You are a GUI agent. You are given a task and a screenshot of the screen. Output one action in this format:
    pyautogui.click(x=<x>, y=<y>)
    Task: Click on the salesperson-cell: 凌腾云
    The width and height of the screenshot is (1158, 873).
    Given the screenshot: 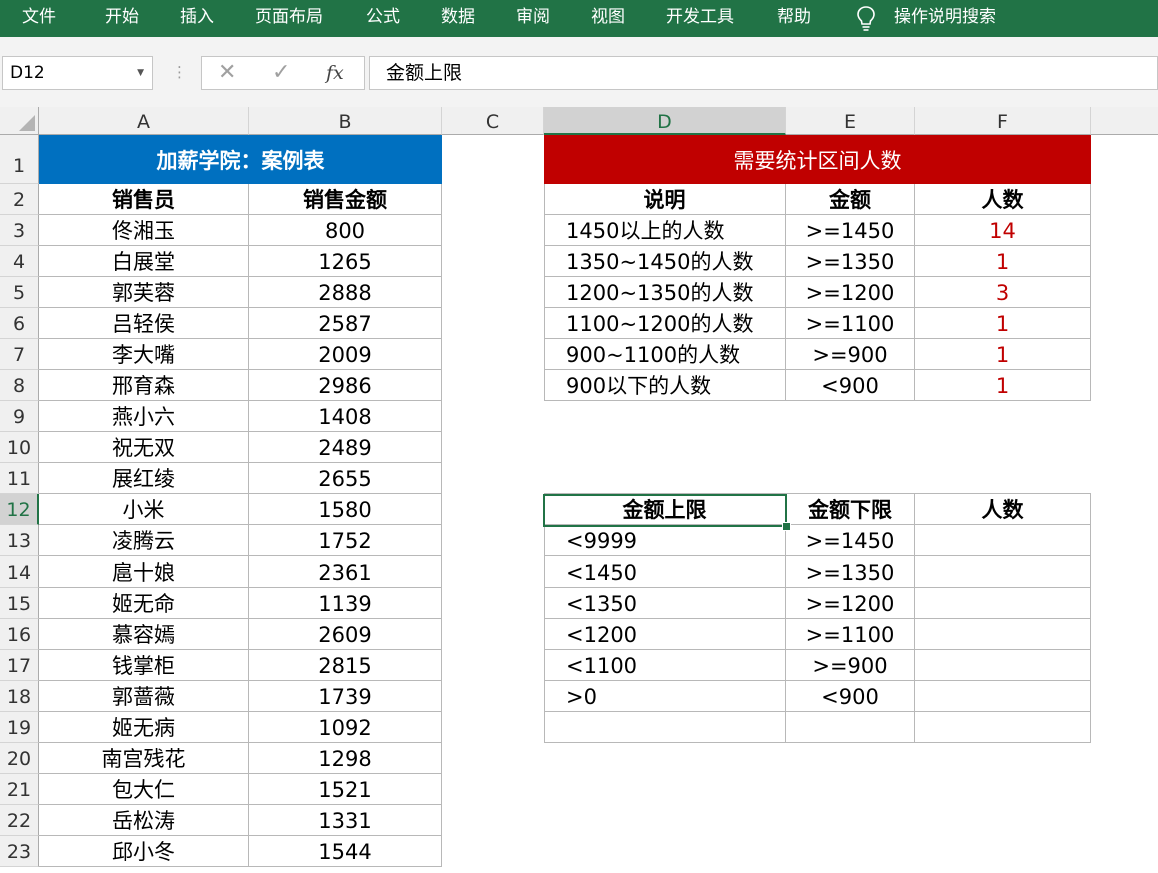 What is the action you would take?
    pyautogui.click(x=144, y=540)
    